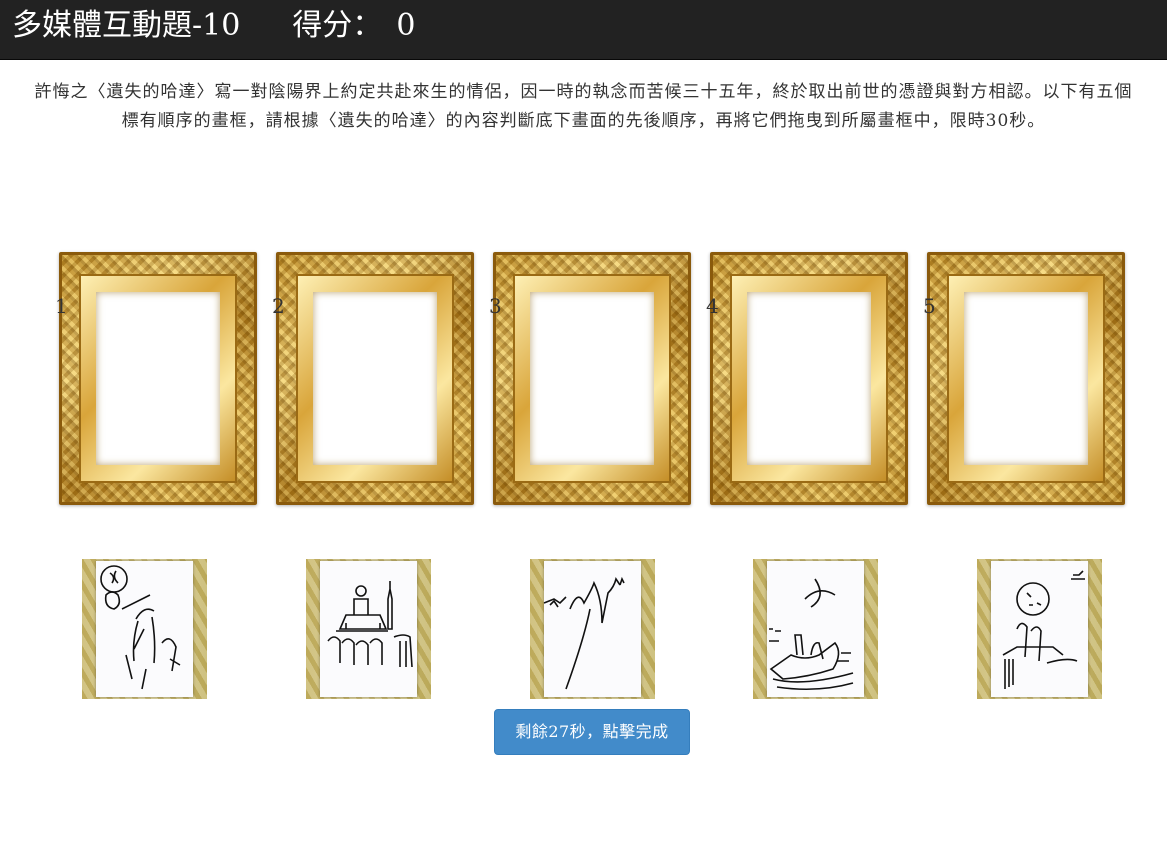  Describe the element at coordinates (370, 624) in the screenshot. I see `sketch-altar-crowd-icon` at that location.